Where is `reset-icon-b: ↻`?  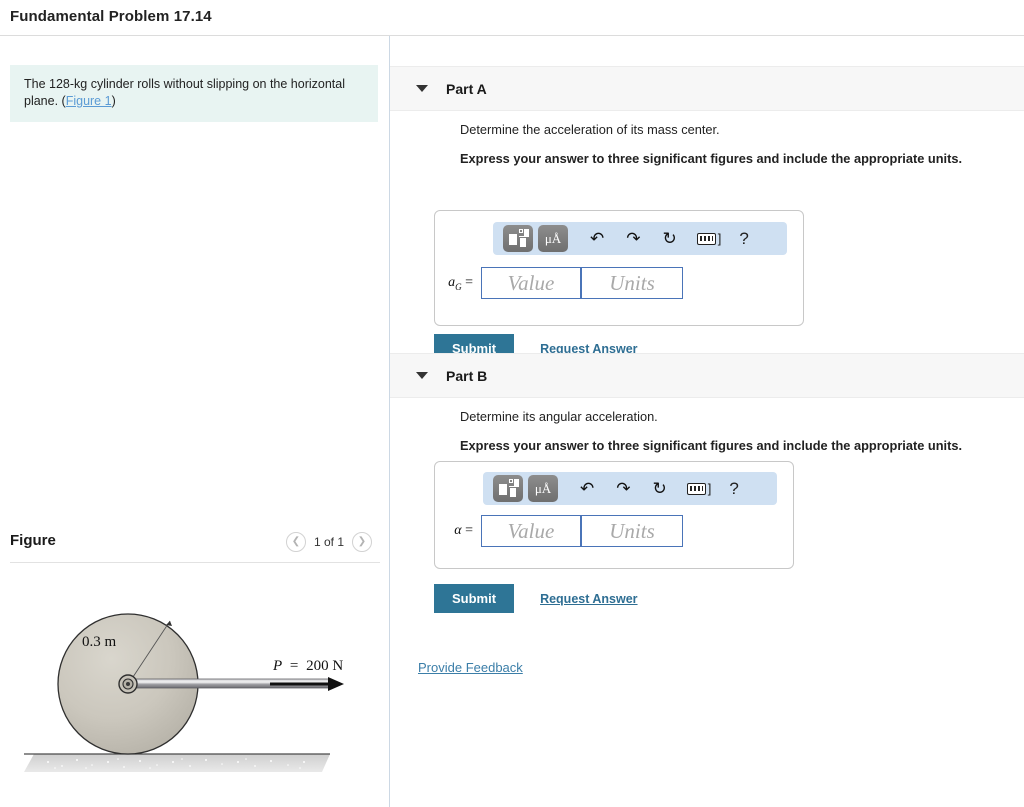 reset-icon-b: ↻ is located at coordinates (660, 488).